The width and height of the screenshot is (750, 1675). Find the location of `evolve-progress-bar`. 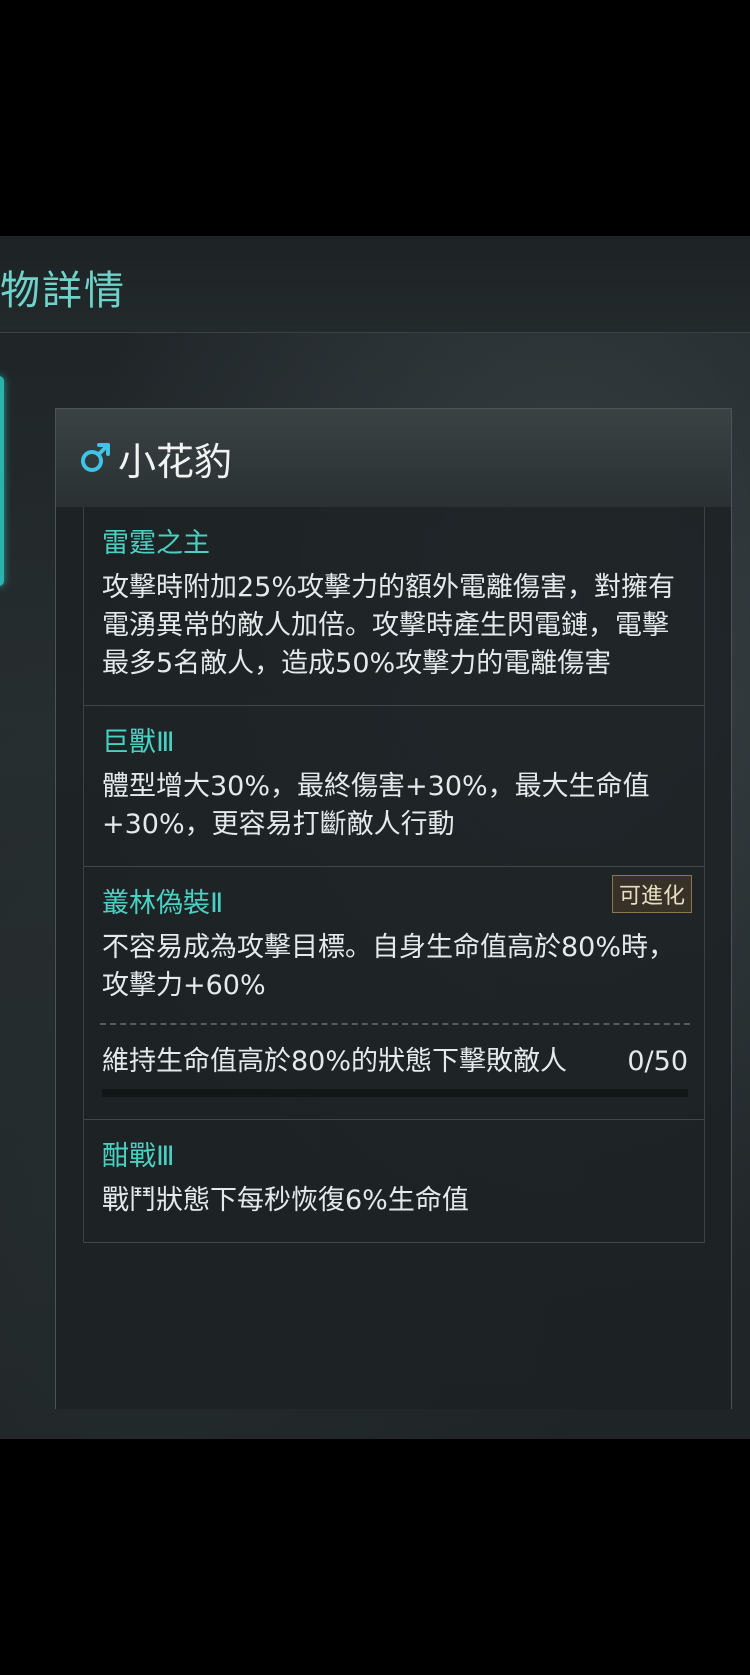

evolve-progress-bar is located at coordinates (395, 1093).